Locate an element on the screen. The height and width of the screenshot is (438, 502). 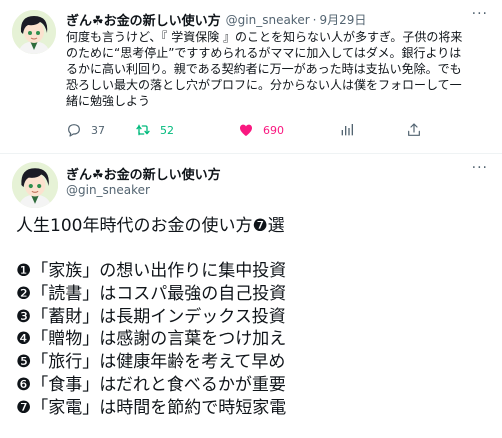
reply-count: 37 is located at coordinates (98, 130).